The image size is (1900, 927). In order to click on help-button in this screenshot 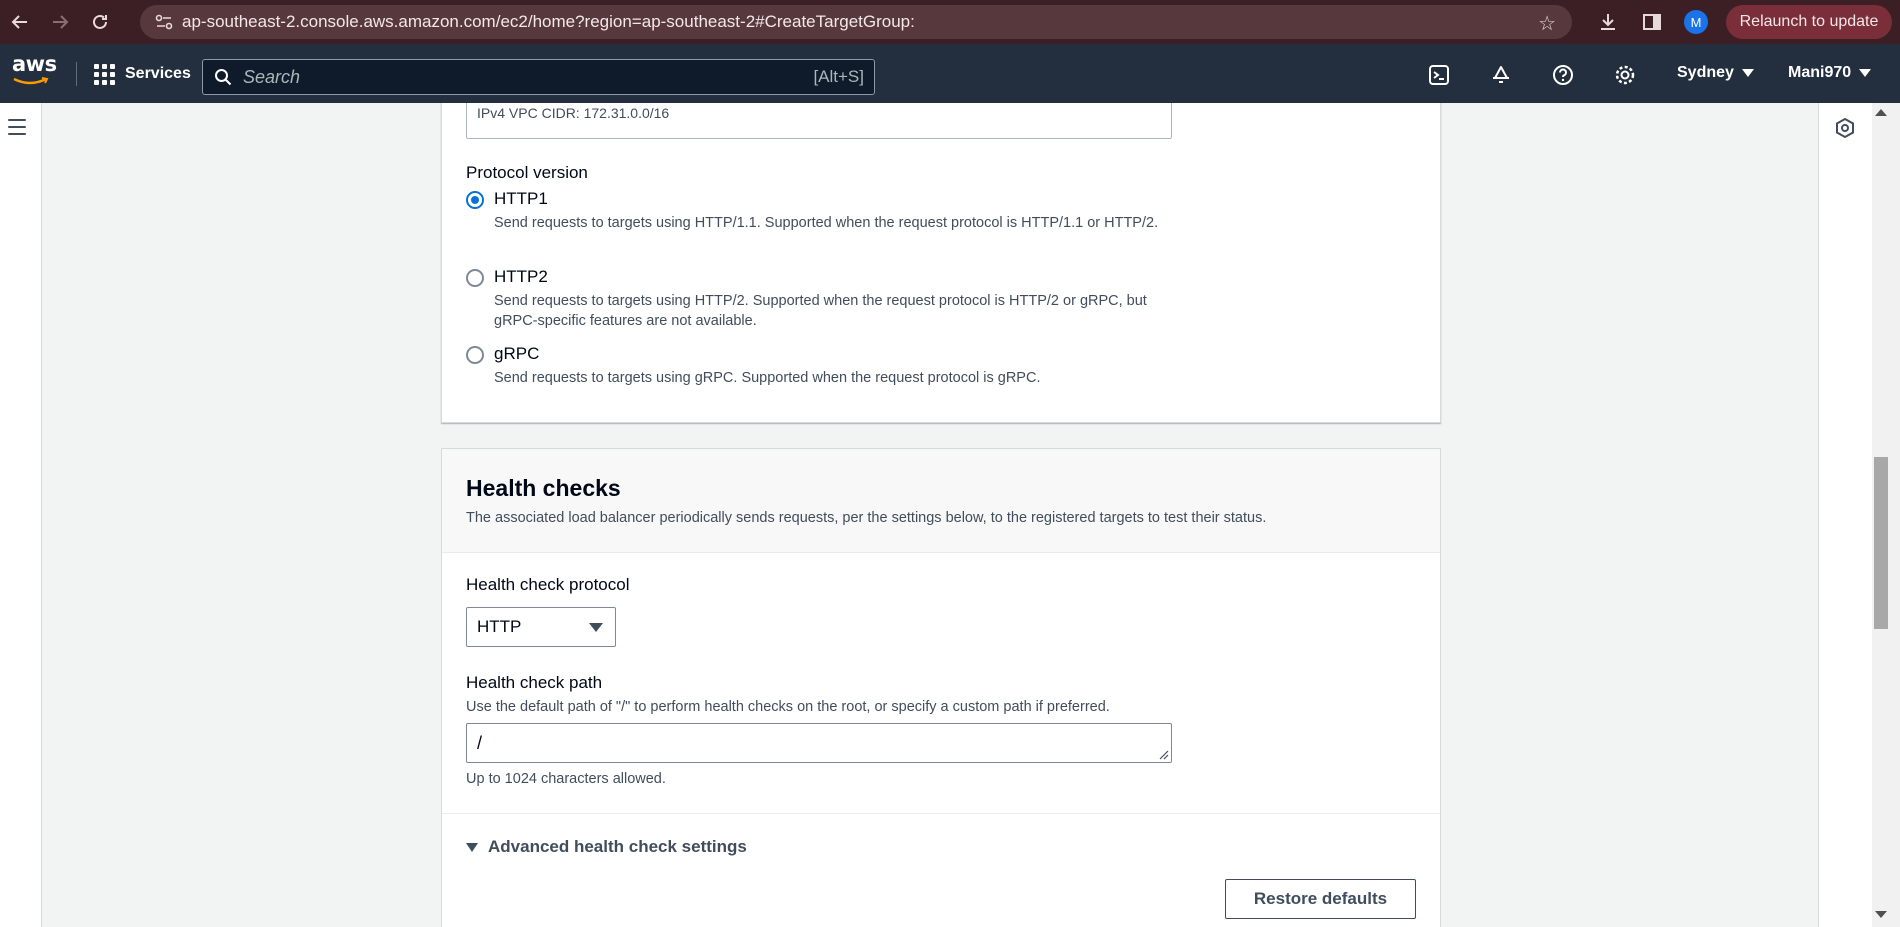, I will do `click(1563, 75)`.